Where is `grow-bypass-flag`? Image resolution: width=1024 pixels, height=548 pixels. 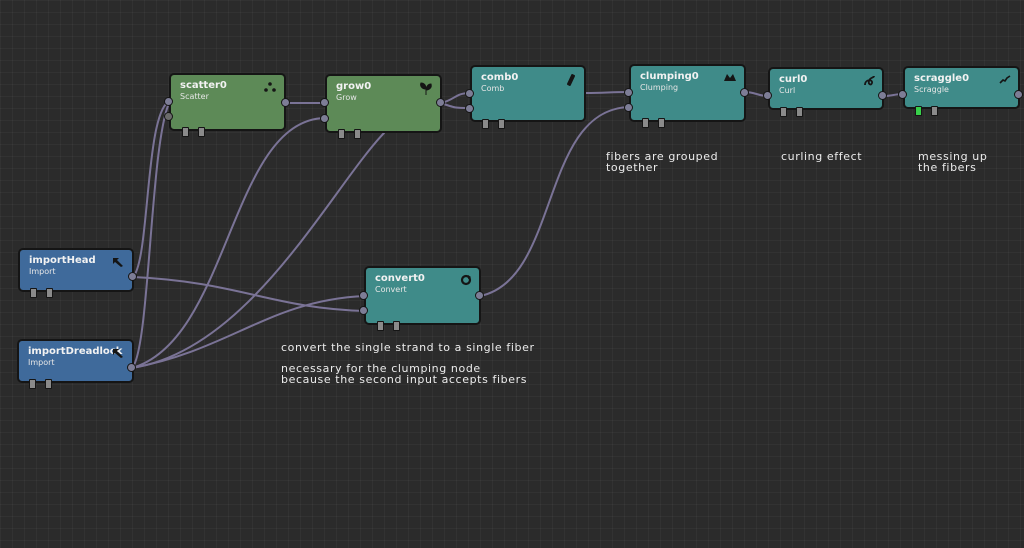
grow-bypass-flag is located at coordinates (341, 134).